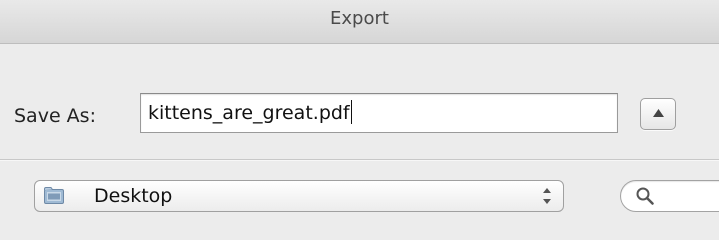 This screenshot has height=240, width=719. I want to click on search-icon, so click(645, 196).